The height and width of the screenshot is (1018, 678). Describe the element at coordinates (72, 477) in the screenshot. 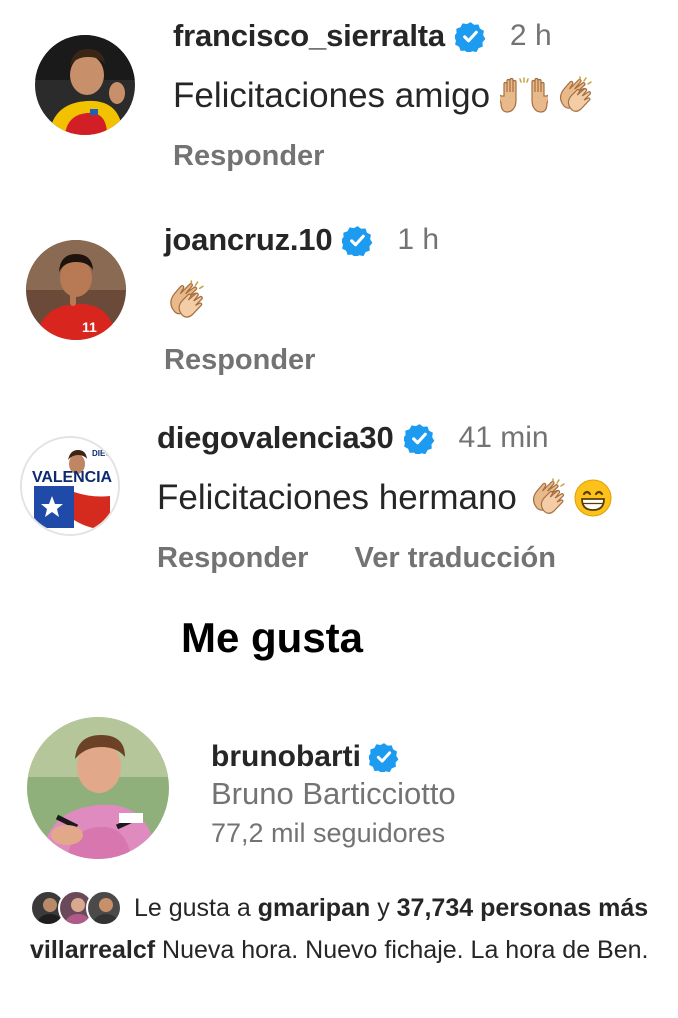

I see `avatar-text: VALENCIA` at that location.